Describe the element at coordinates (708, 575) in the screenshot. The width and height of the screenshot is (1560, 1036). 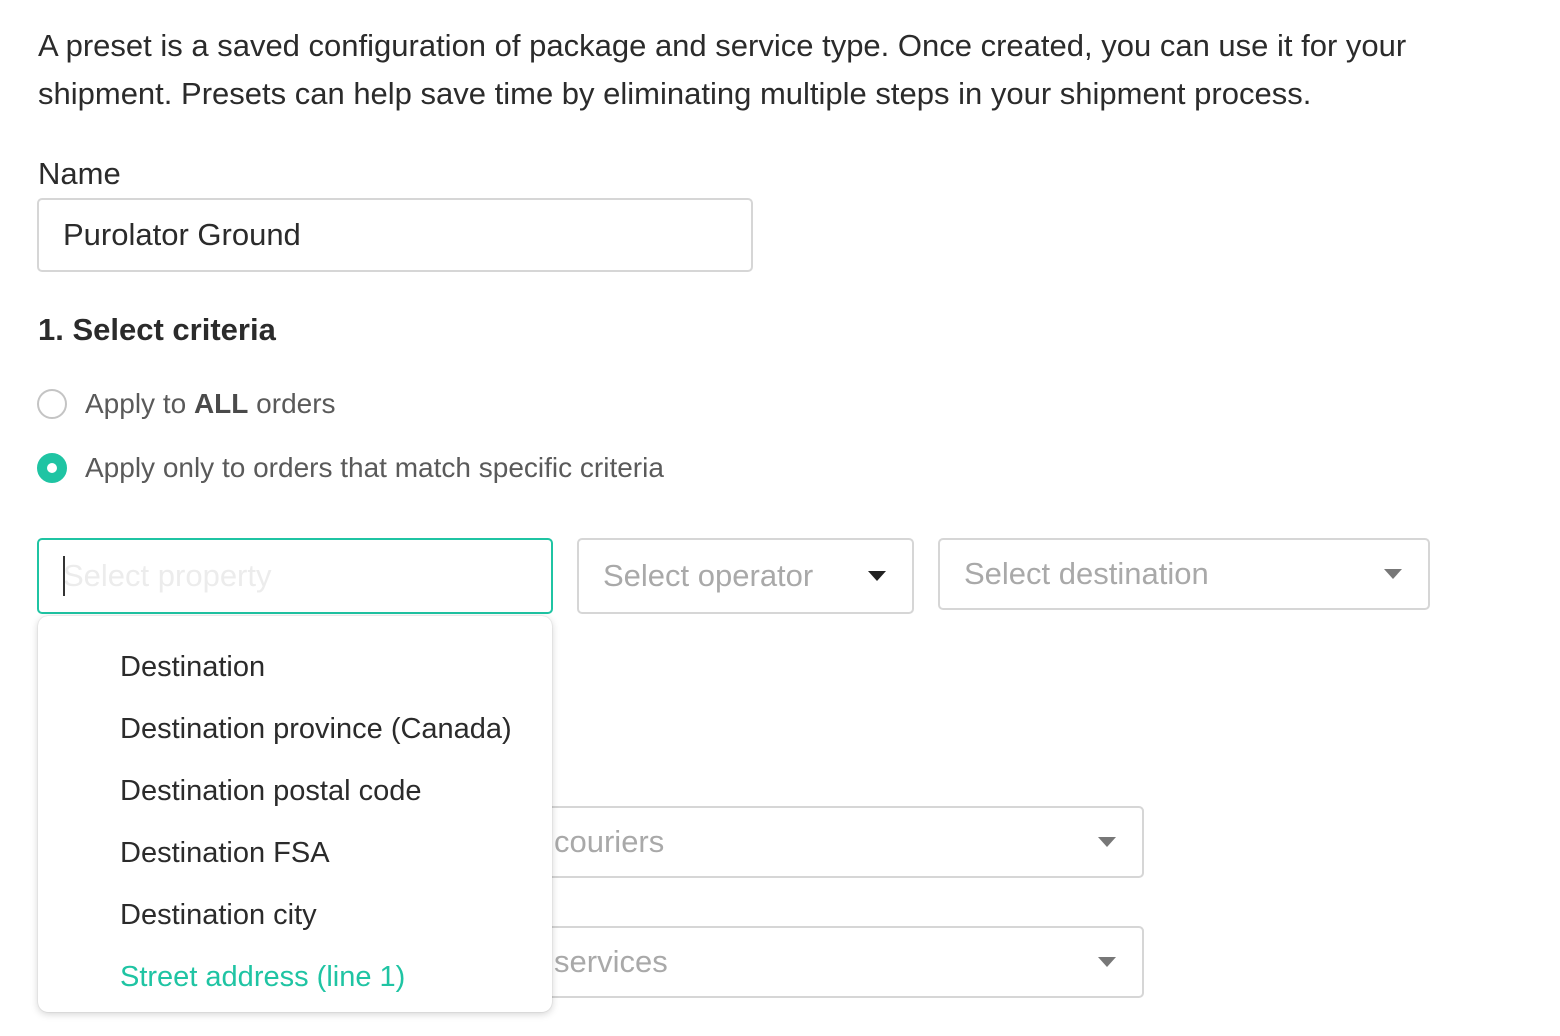
I see `select-operator-placeholder: Select operator` at that location.